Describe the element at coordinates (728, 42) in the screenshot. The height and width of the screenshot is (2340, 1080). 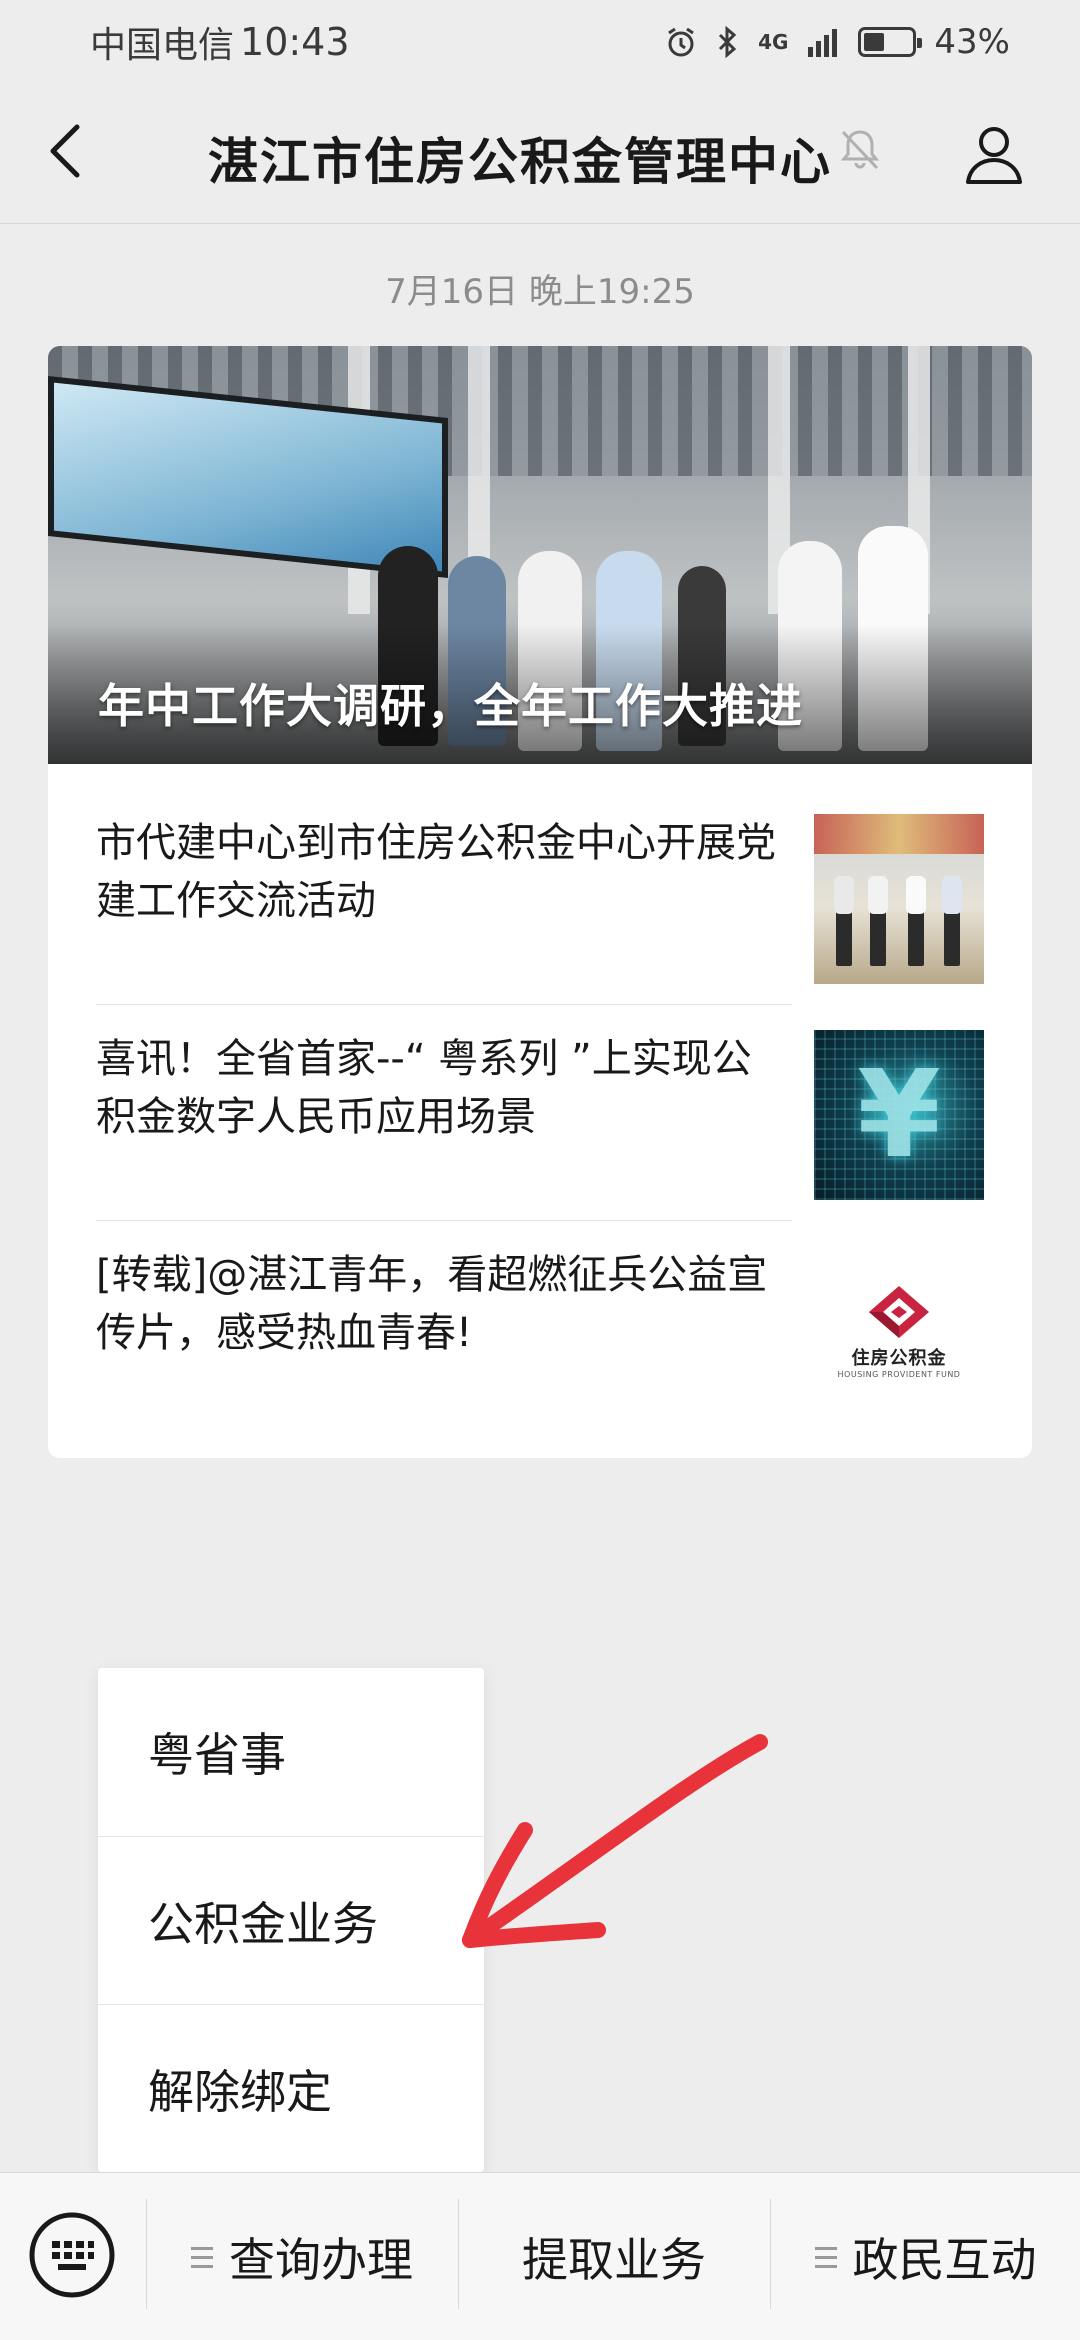
I see `bluetooth-icon` at that location.